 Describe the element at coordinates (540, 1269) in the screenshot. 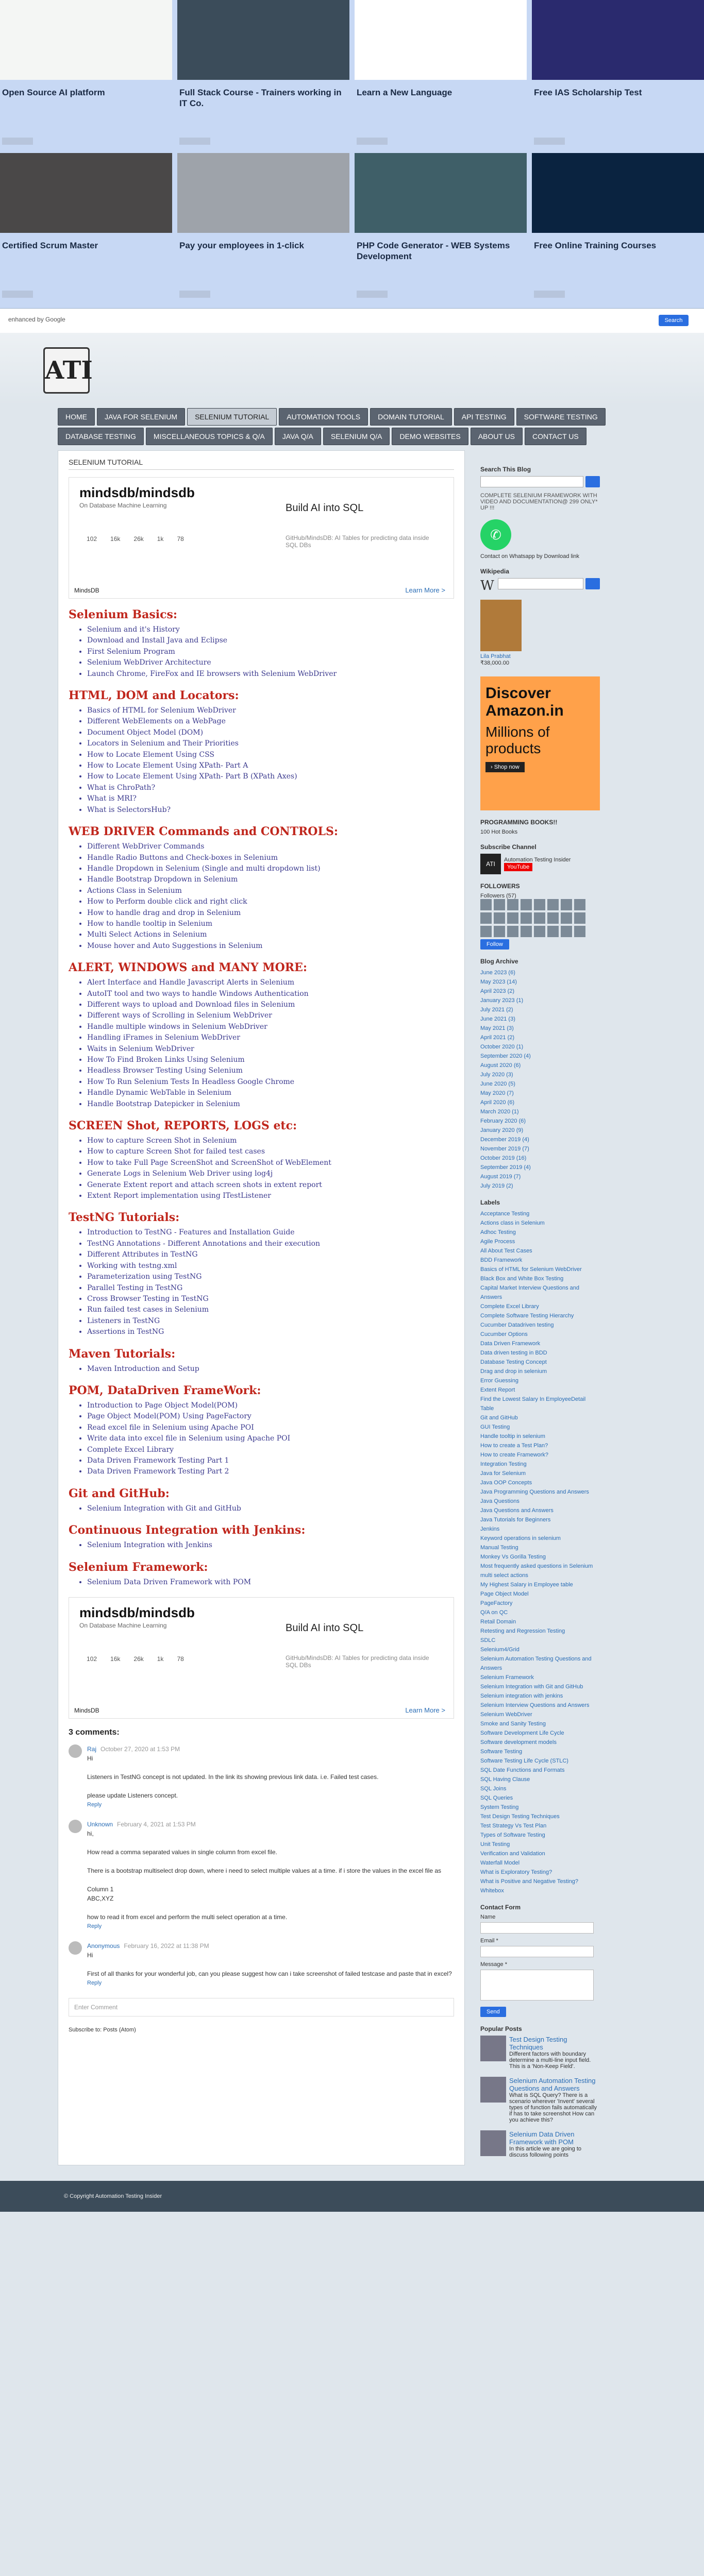

I see `label-link: Basics of HTML for Selenium WebDriver` at that location.